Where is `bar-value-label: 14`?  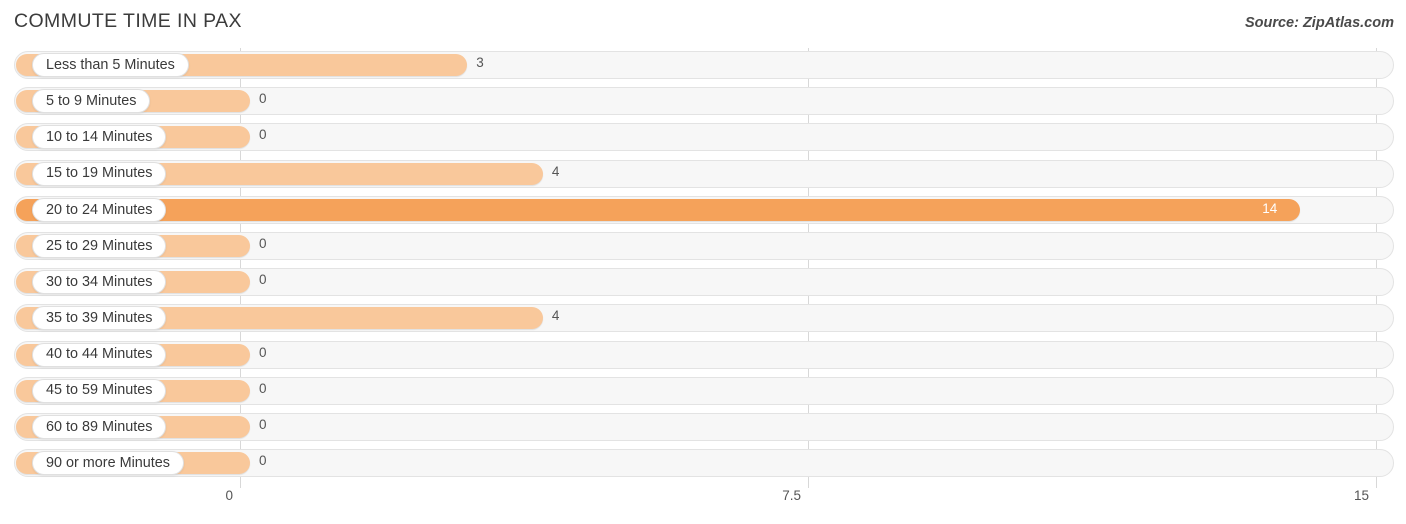
bar-value-label: 14 is located at coordinates (1270, 208).